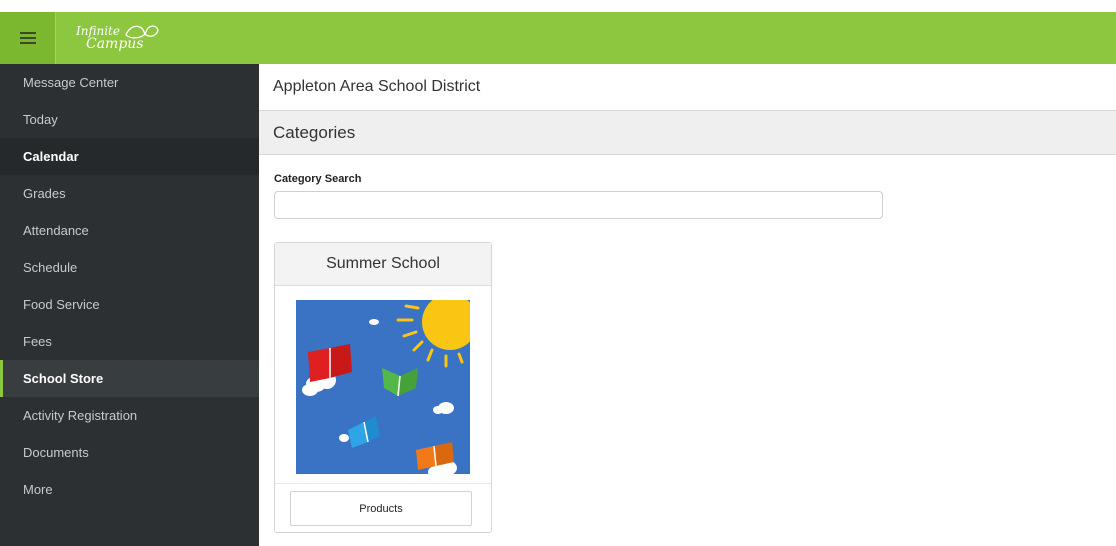  What do you see at coordinates (44, 193) in the screenshot?
I see `sidebar-item-label: Grades` at bounding box center [44, 193].